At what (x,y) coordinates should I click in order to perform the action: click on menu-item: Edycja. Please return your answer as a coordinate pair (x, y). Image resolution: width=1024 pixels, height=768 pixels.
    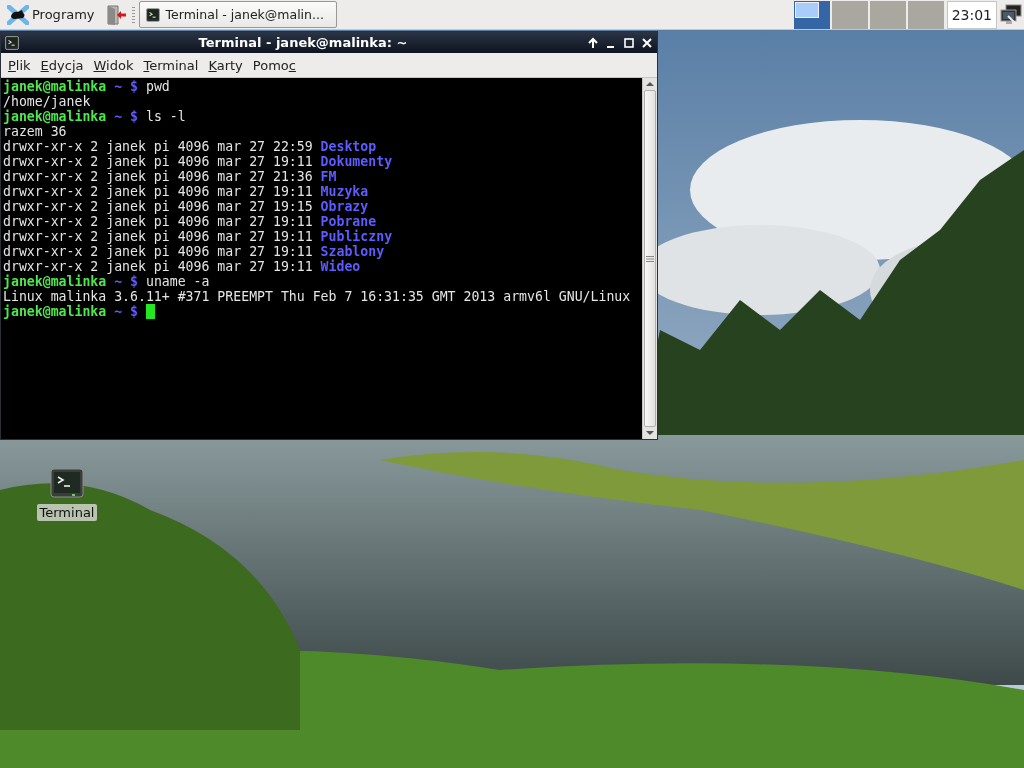
    Looking at the image, I should click on (62, 65).